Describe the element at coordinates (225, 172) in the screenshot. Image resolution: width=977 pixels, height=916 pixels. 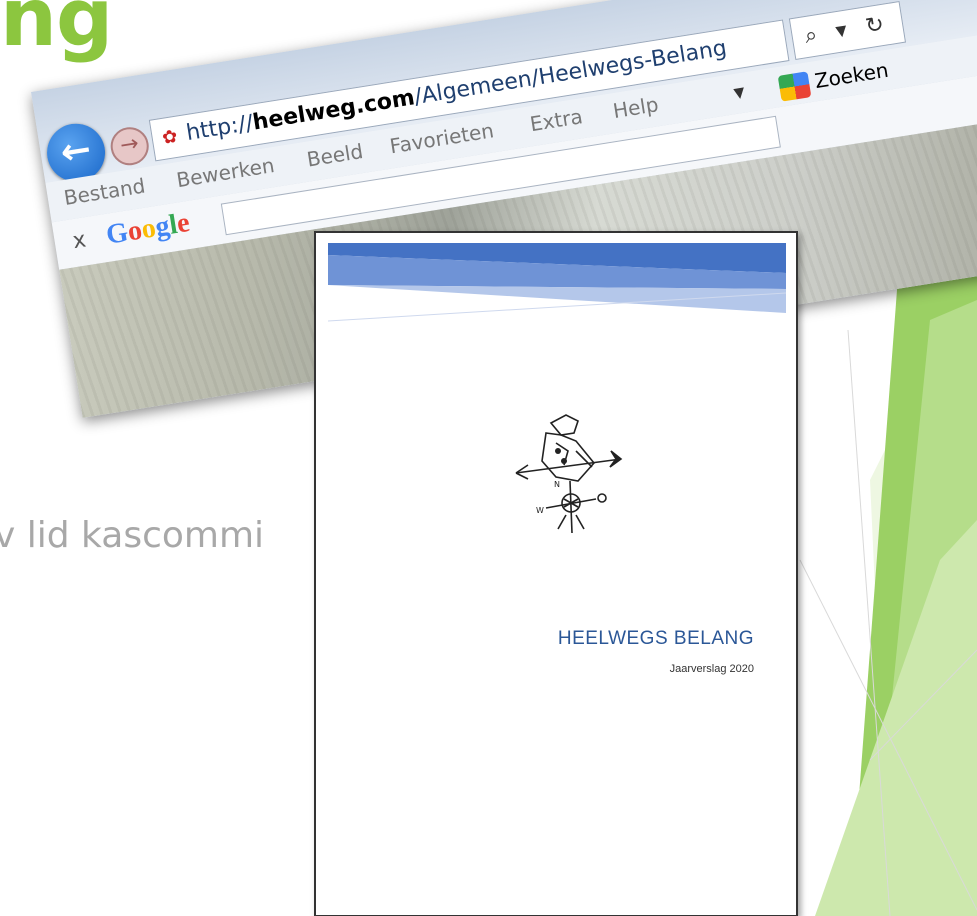
I see `menu-bewerken: Bewerken` at that location.